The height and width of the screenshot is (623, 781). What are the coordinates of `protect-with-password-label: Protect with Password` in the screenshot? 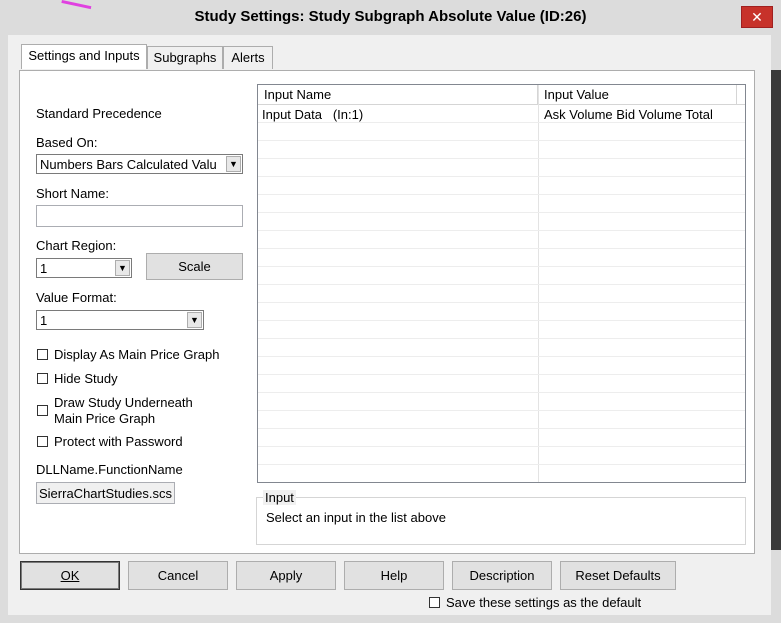 It's located at (118, 441).